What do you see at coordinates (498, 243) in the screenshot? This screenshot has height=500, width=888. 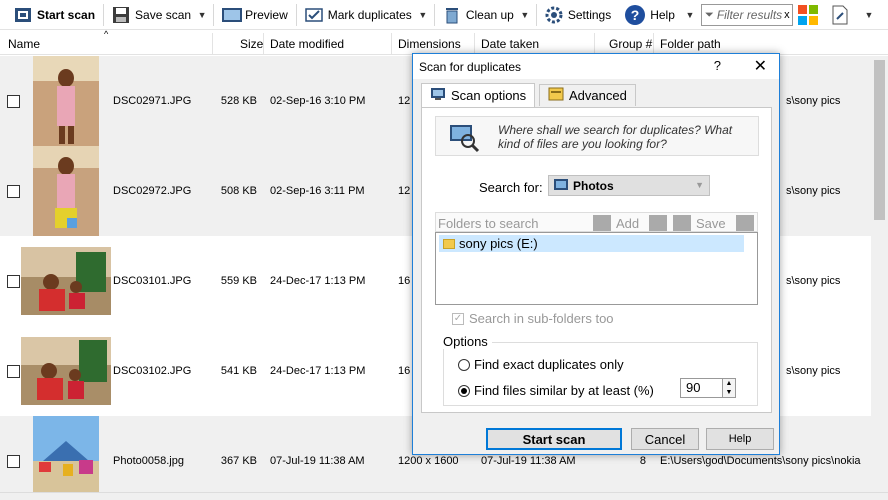 I see `folder-item-label: sony pics (E:)` at bounding box center [498, 243].